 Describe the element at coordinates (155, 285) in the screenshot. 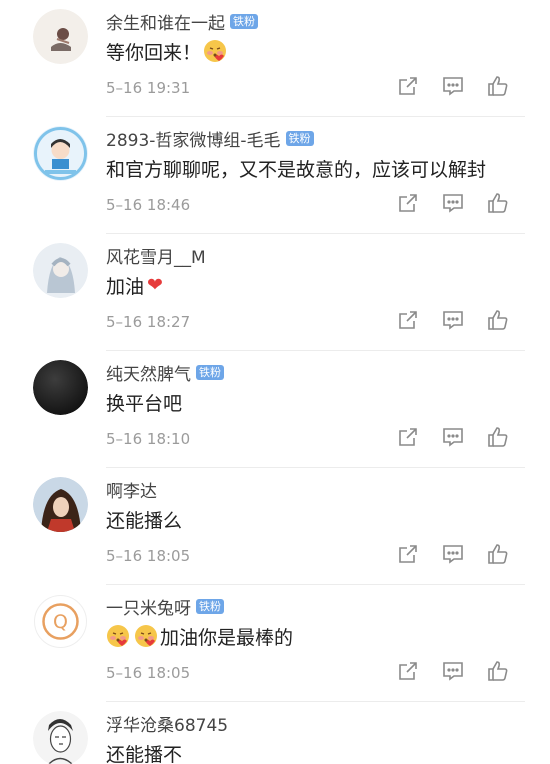

I see `heart-icon: ❤` at that location.